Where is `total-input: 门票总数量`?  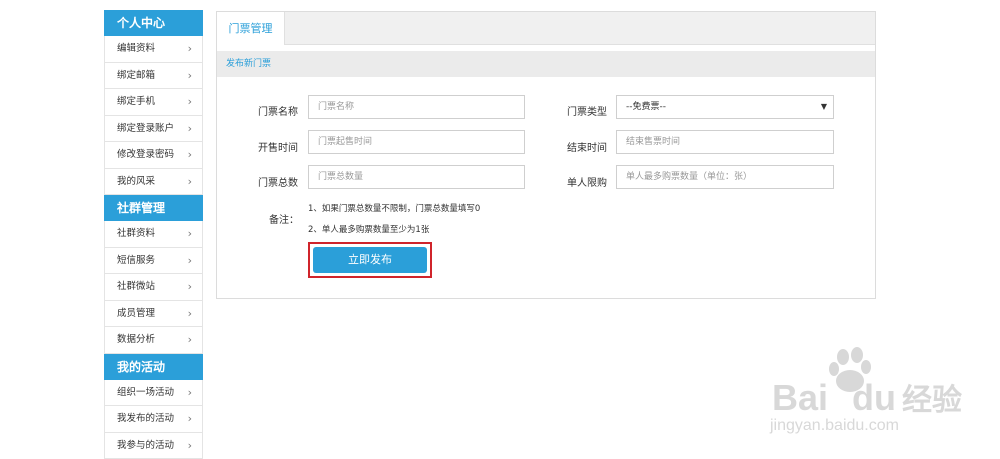 total-input: 门票总数量 is located at coordinates (416, 177).